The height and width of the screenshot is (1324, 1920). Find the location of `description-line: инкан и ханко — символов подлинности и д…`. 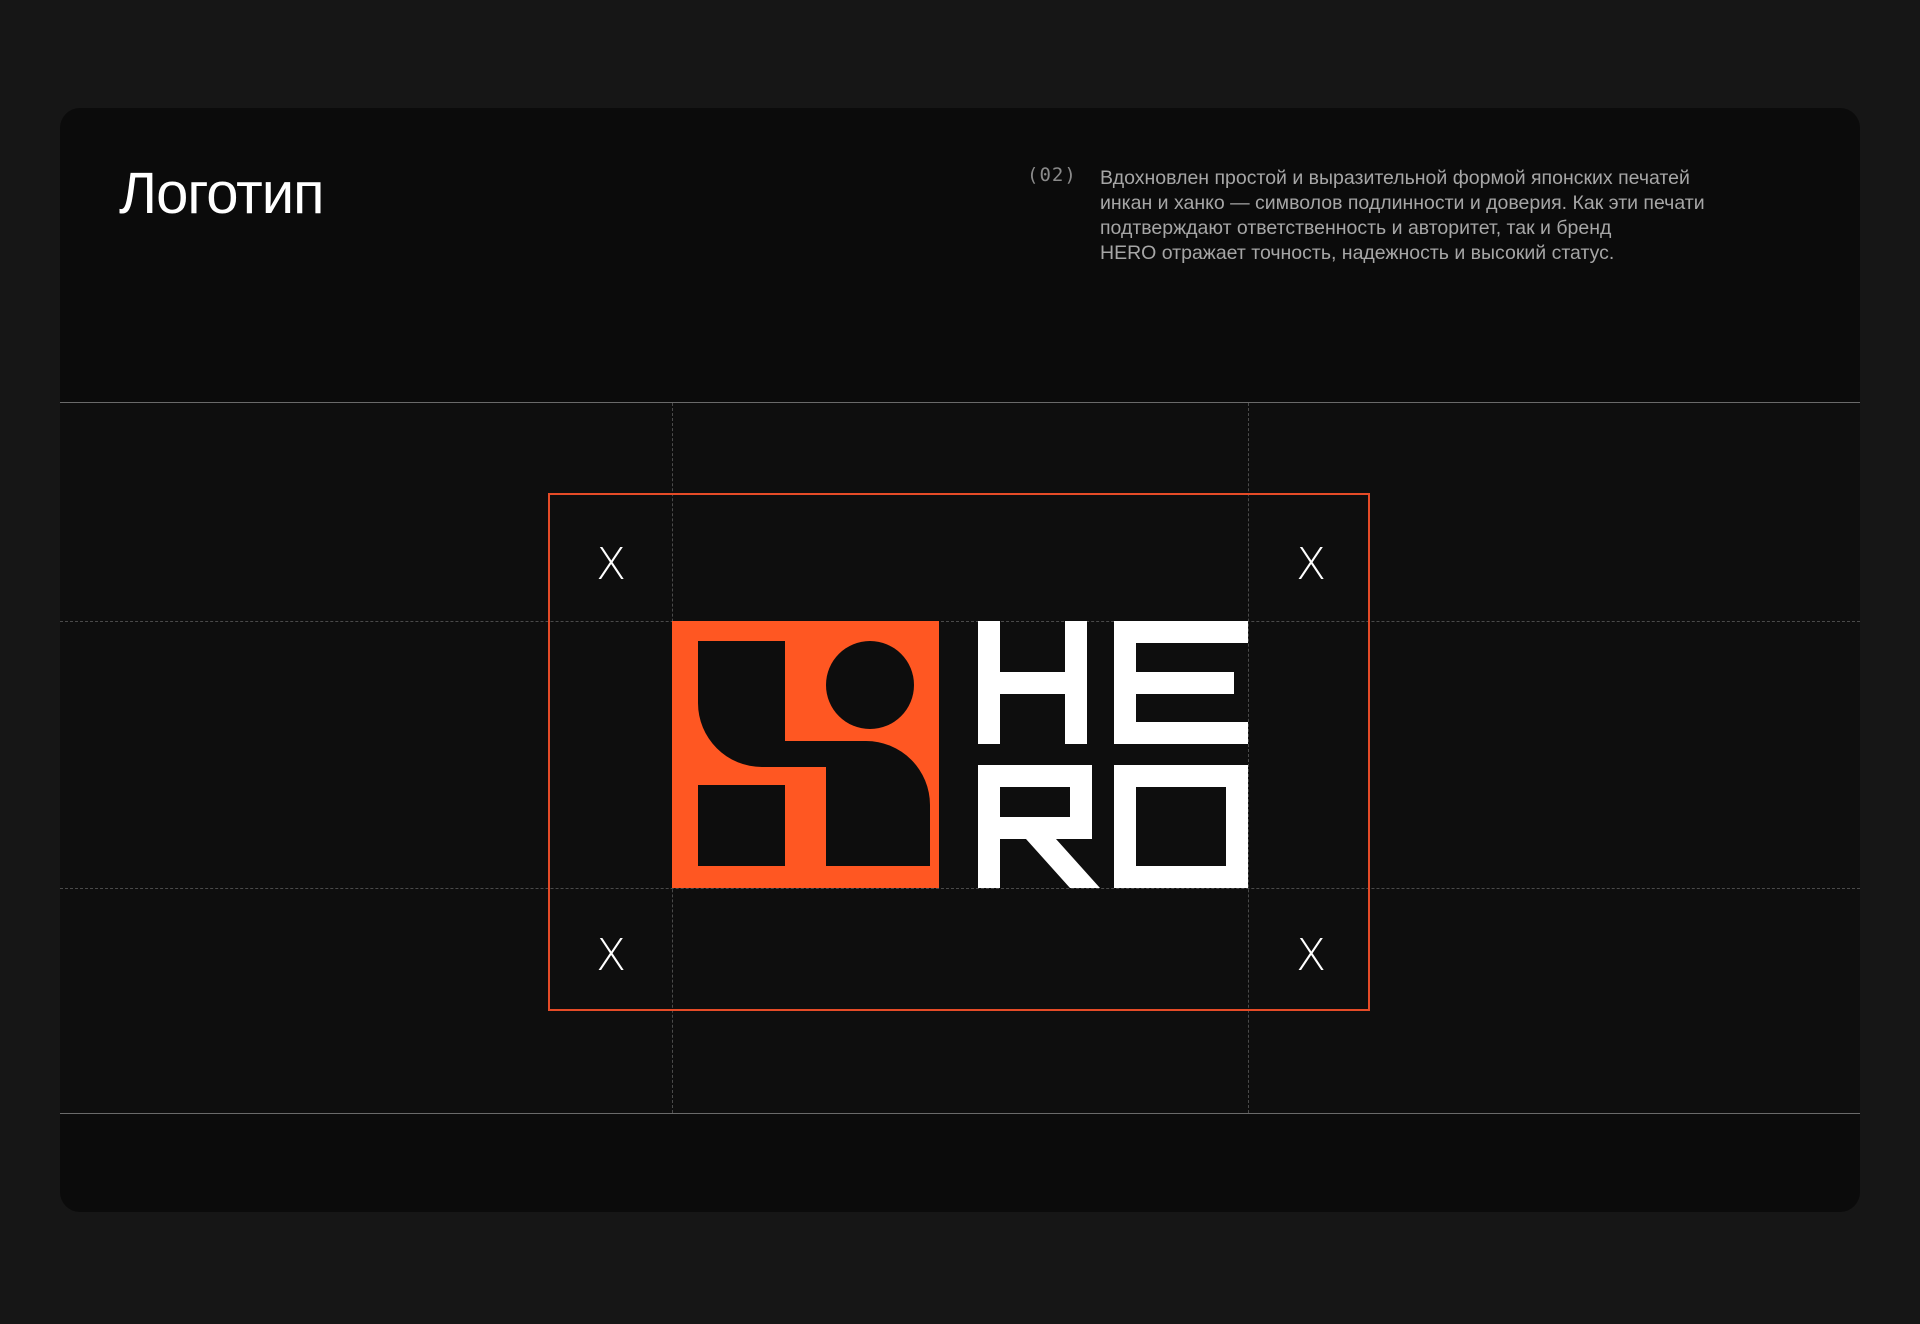

description-line: инкан и ханко — символов подлинности и д… is located at coordinates (1402, 203).